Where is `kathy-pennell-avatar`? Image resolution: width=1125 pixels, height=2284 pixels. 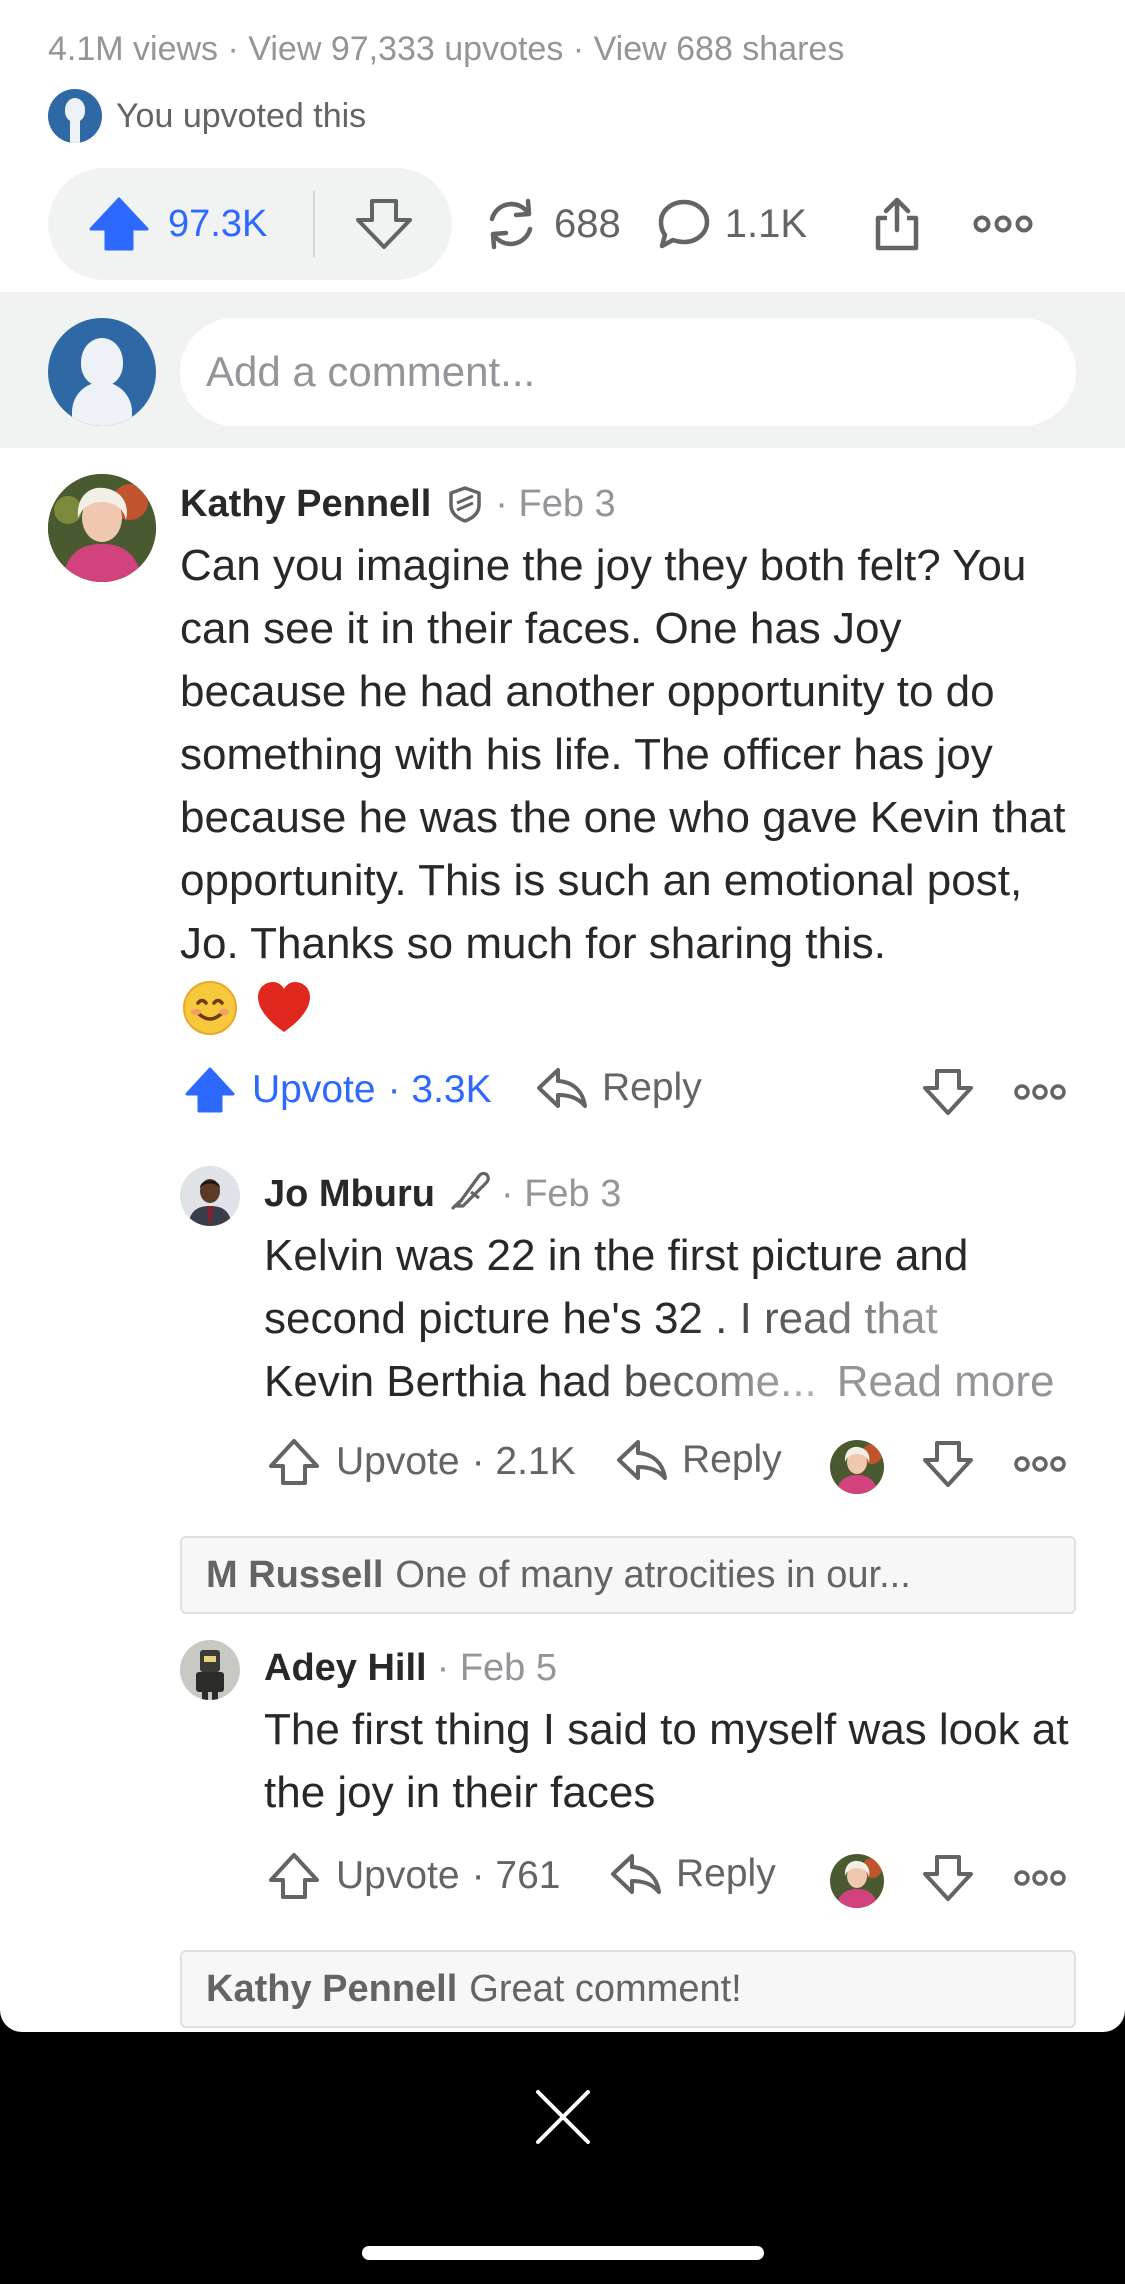
kathy-pennell-avatar is located at coordinates (102, 528).